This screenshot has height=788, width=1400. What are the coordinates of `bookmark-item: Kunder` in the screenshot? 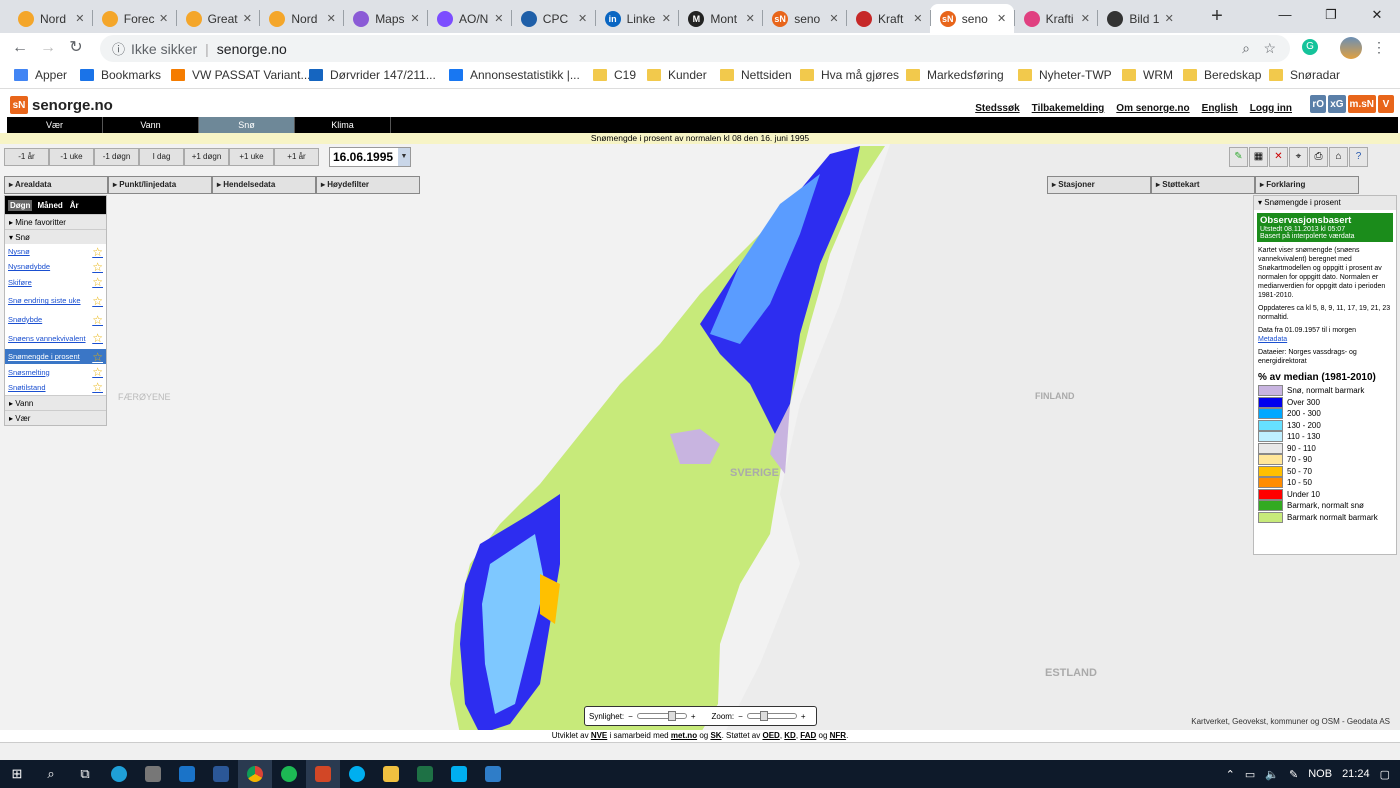 It's located at (677, 75).